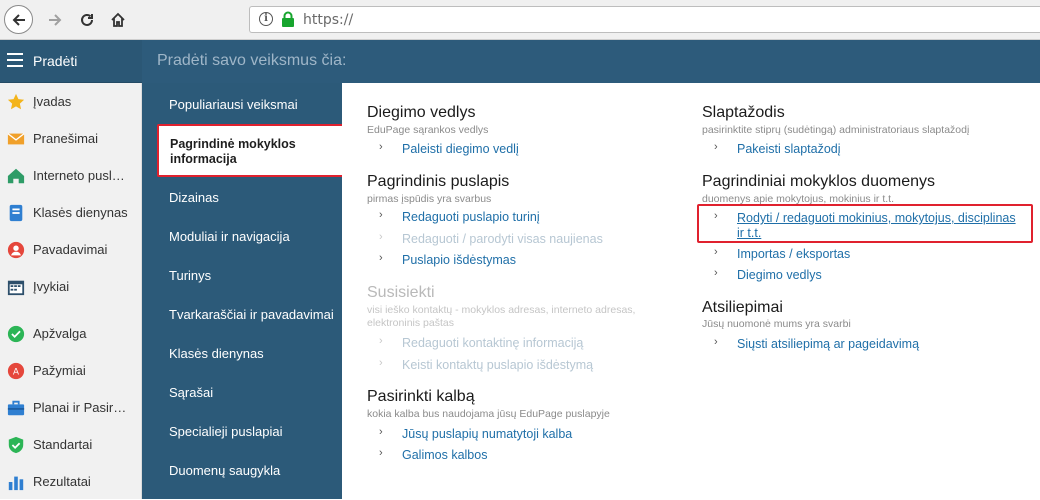 The image size is (1040, 500). Describe the element at coordinates (444, 455) in the screenshot. I see `link-galimos-kalbos: Galimos kalbos` at that location.